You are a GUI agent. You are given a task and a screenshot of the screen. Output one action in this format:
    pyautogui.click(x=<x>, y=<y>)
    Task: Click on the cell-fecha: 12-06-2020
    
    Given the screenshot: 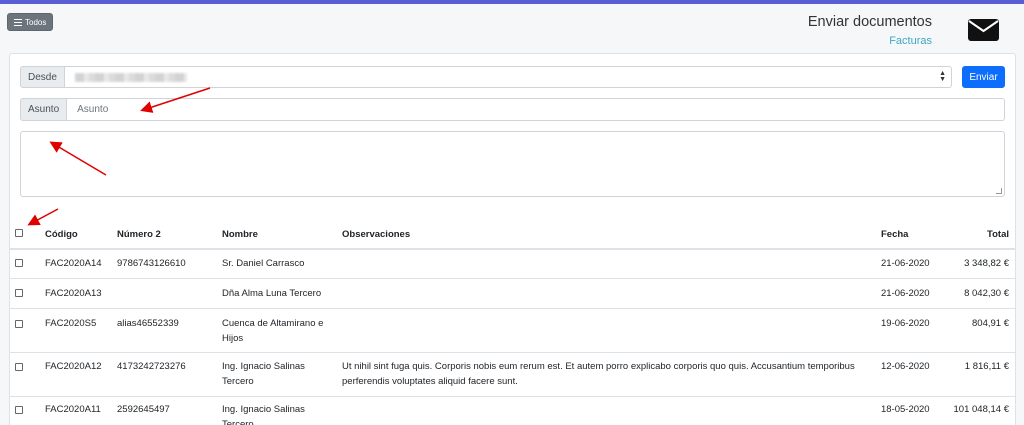 What is the action you would take?
    pyautogui.click(x=905, y=366)
    